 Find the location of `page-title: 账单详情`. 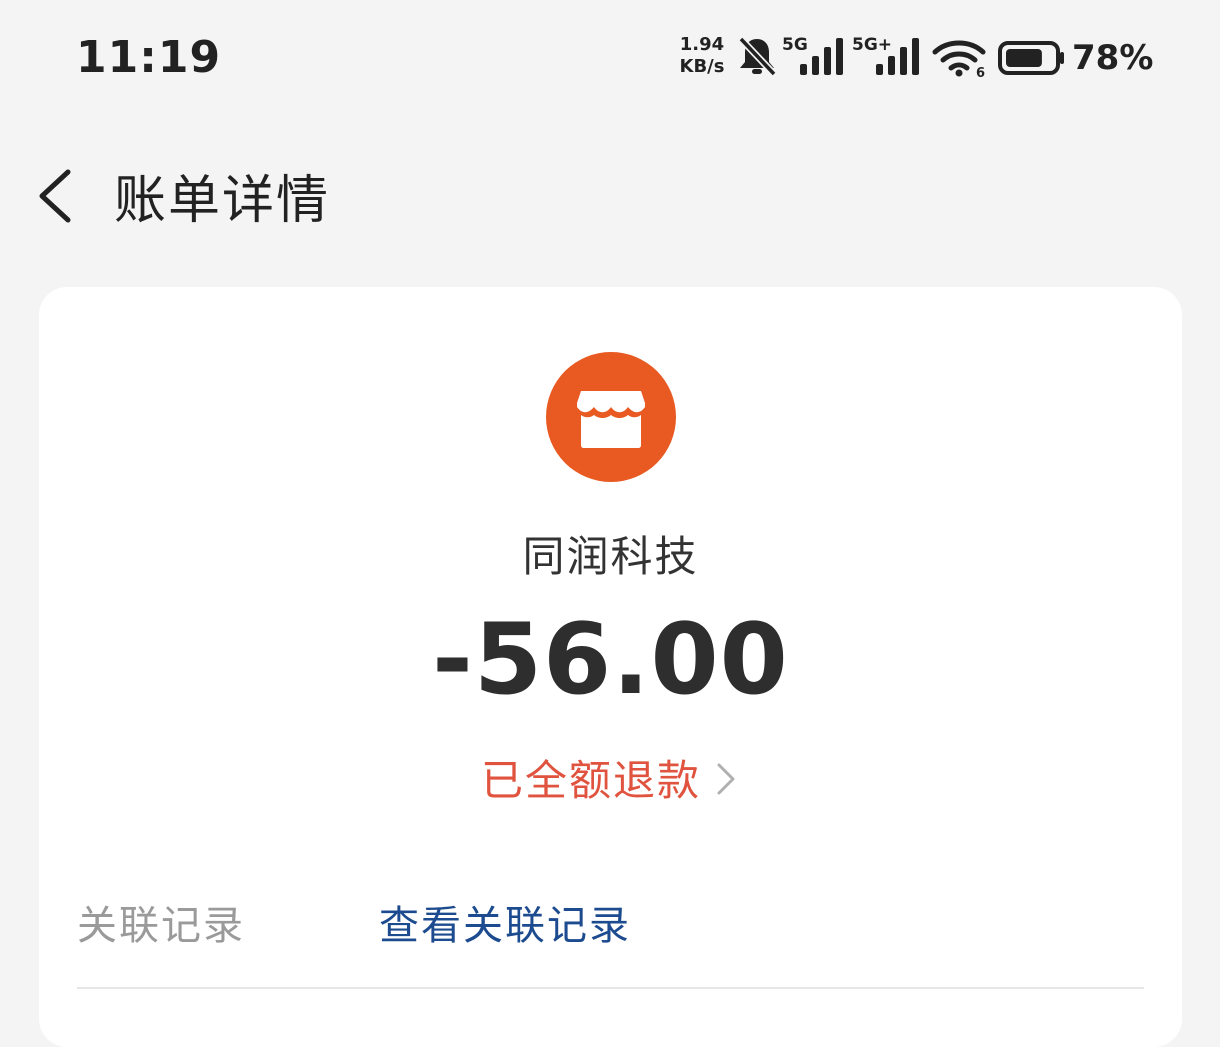

page-title: 账单详情 is located at coordinates (222, 201).